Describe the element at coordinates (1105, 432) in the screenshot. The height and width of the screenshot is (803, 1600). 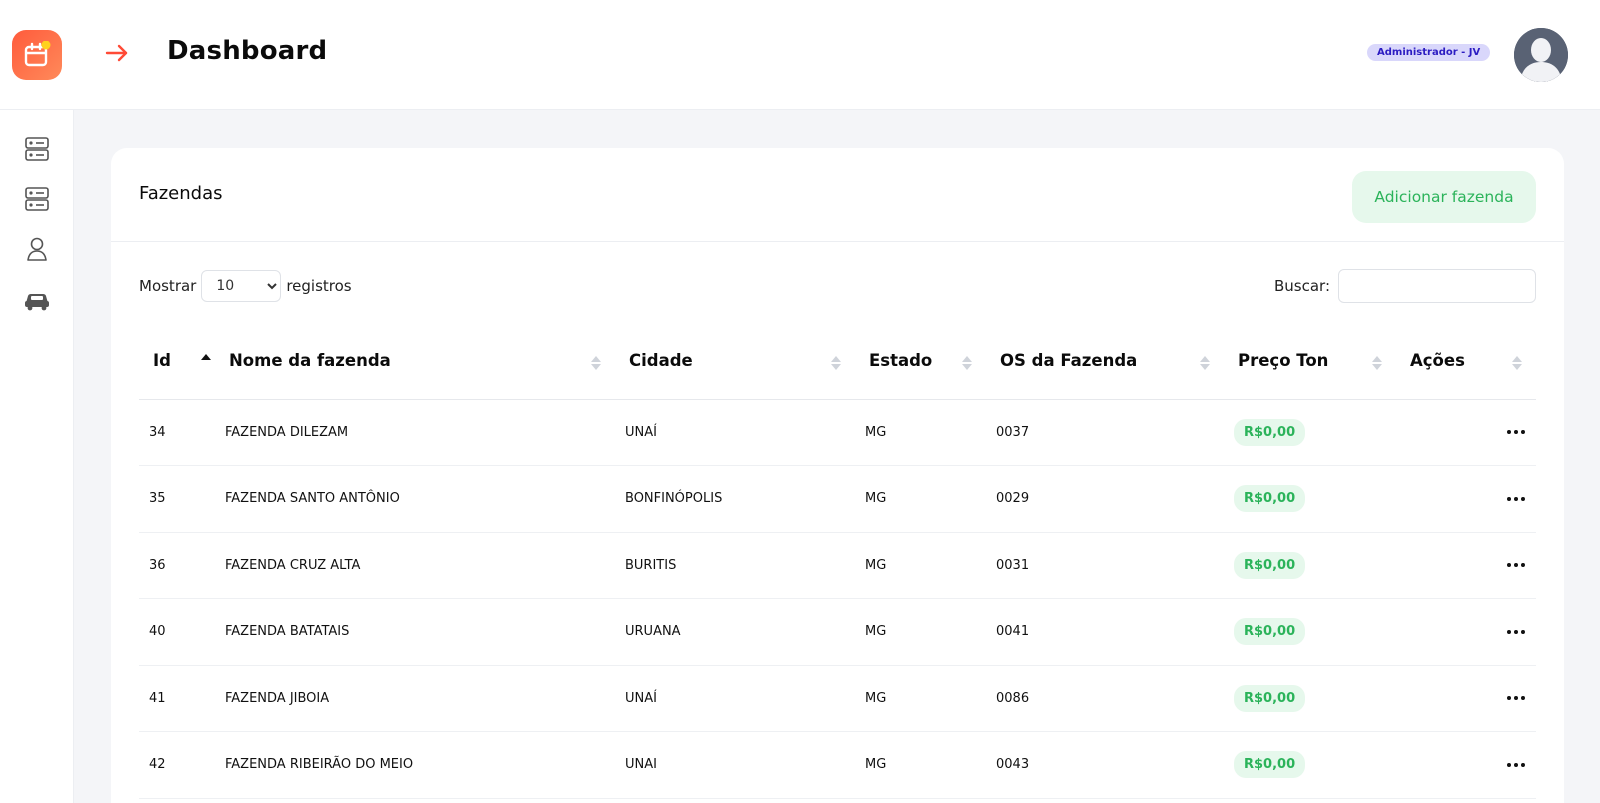
I see `cell-os: 0037` at that location.